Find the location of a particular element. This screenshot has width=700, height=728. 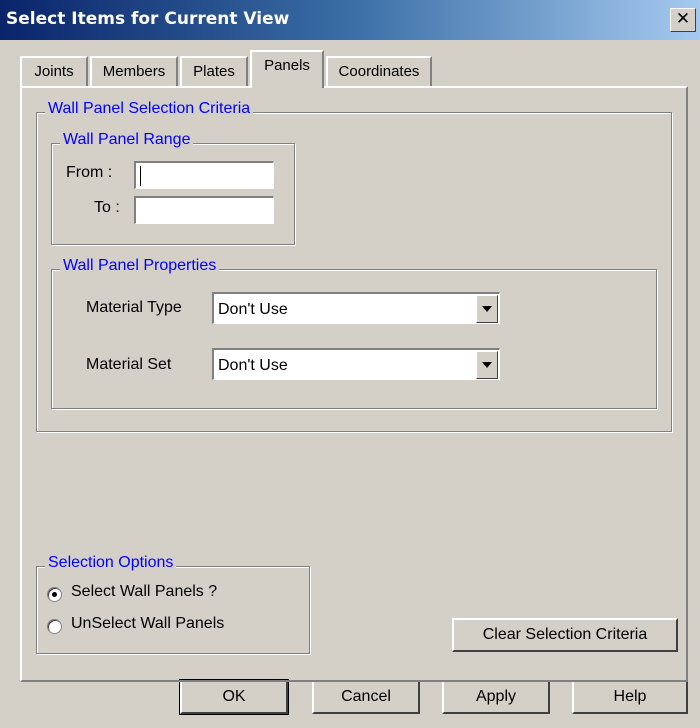

tab-plates-label: Plates is located at coordinates (214, 71).